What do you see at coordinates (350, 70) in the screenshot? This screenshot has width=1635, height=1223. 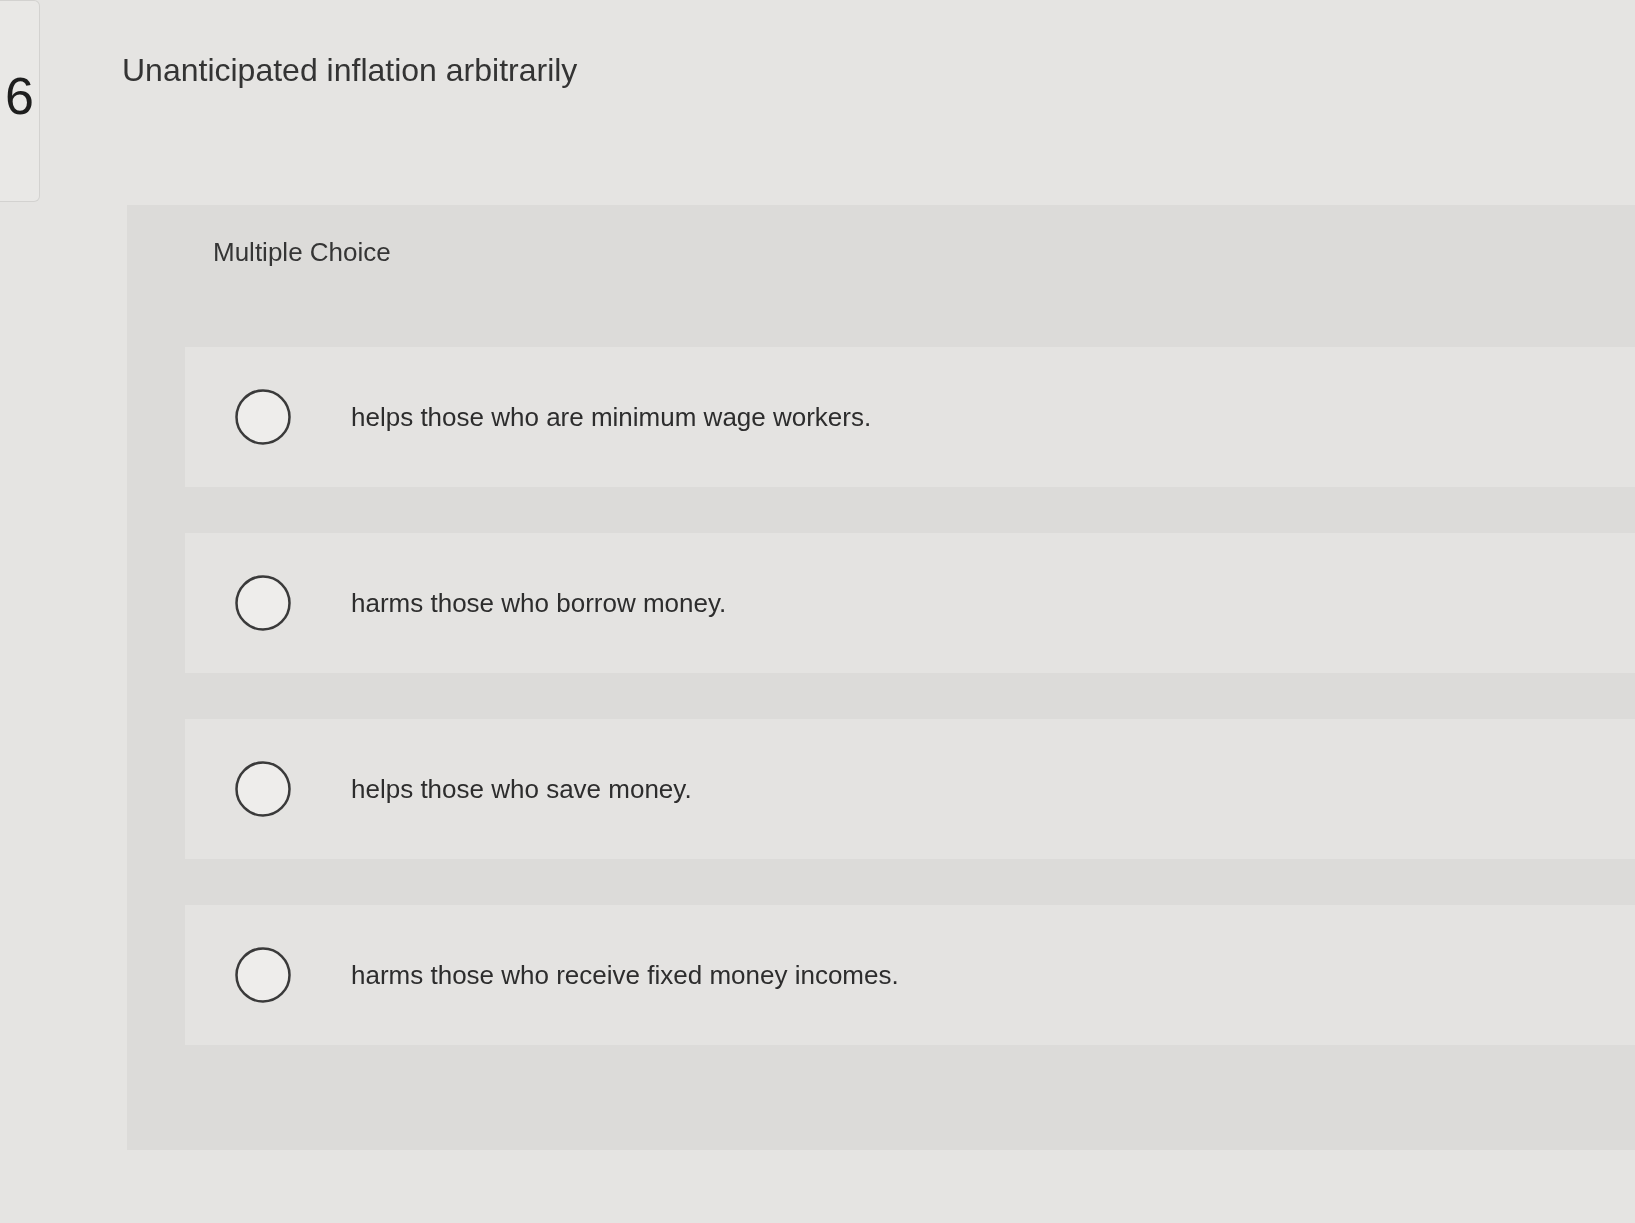 I see `question-text: Unanticipated inflation arbitrarily` at bounding box center [350, 70].